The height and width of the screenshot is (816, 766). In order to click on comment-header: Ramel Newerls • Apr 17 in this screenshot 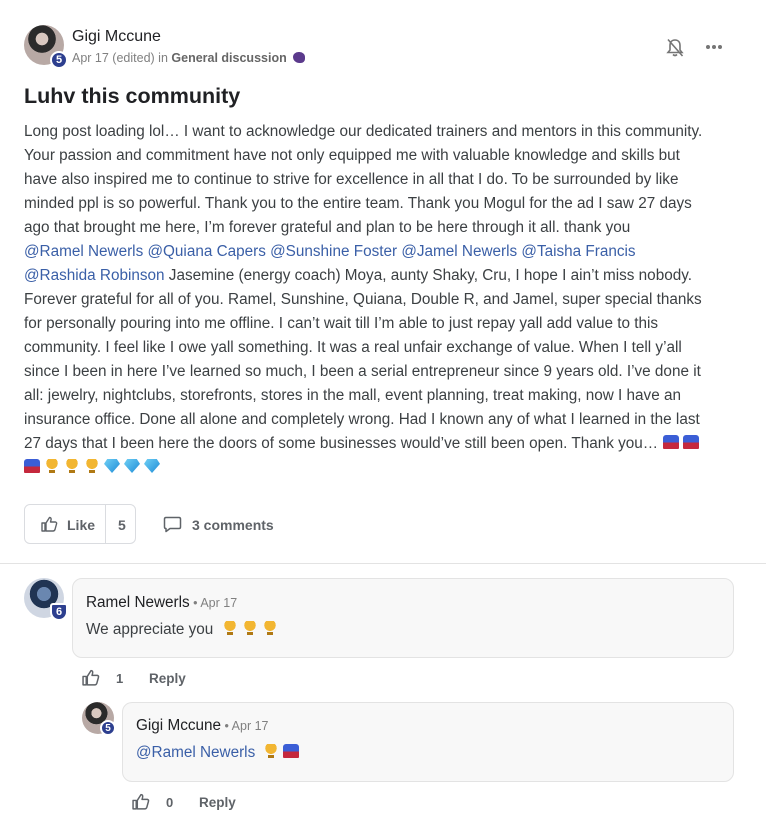, I will do `click(161, 603)`.